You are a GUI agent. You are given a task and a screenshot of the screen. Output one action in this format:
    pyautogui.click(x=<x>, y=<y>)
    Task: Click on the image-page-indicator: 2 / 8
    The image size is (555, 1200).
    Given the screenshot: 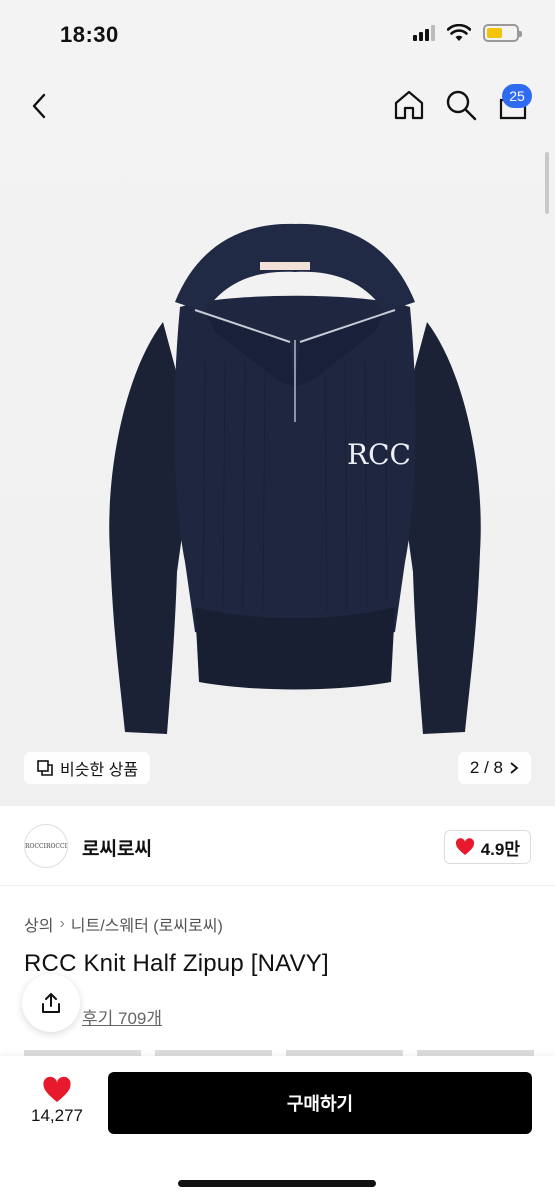 What is the action you would take?
    pyautogui.click(x=494, y=768)
    